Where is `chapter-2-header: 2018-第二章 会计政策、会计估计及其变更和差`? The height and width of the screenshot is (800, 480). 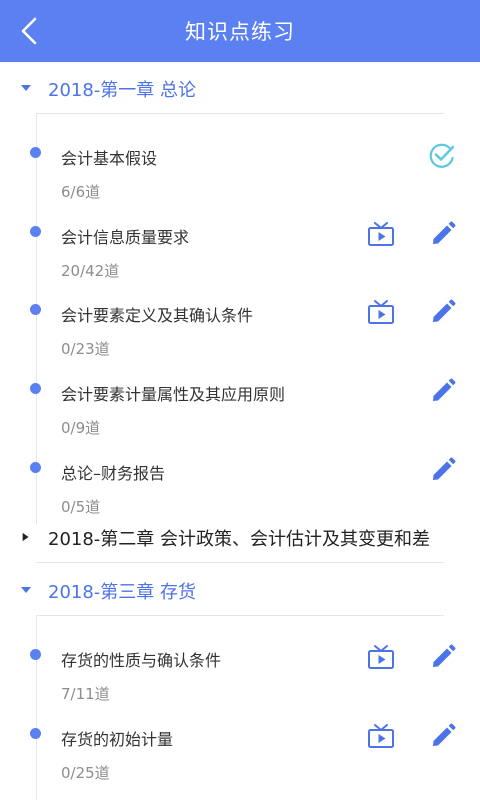
chapter-2-header: 2018-第二章 会计政策、会计估计及其变更和差 is located at coordinates (240, 537).